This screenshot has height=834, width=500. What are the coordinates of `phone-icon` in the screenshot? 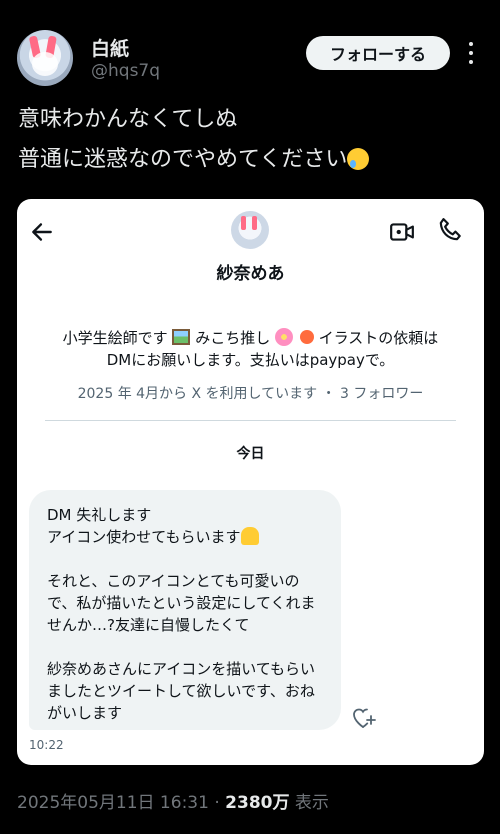 It's located at (450, 229).